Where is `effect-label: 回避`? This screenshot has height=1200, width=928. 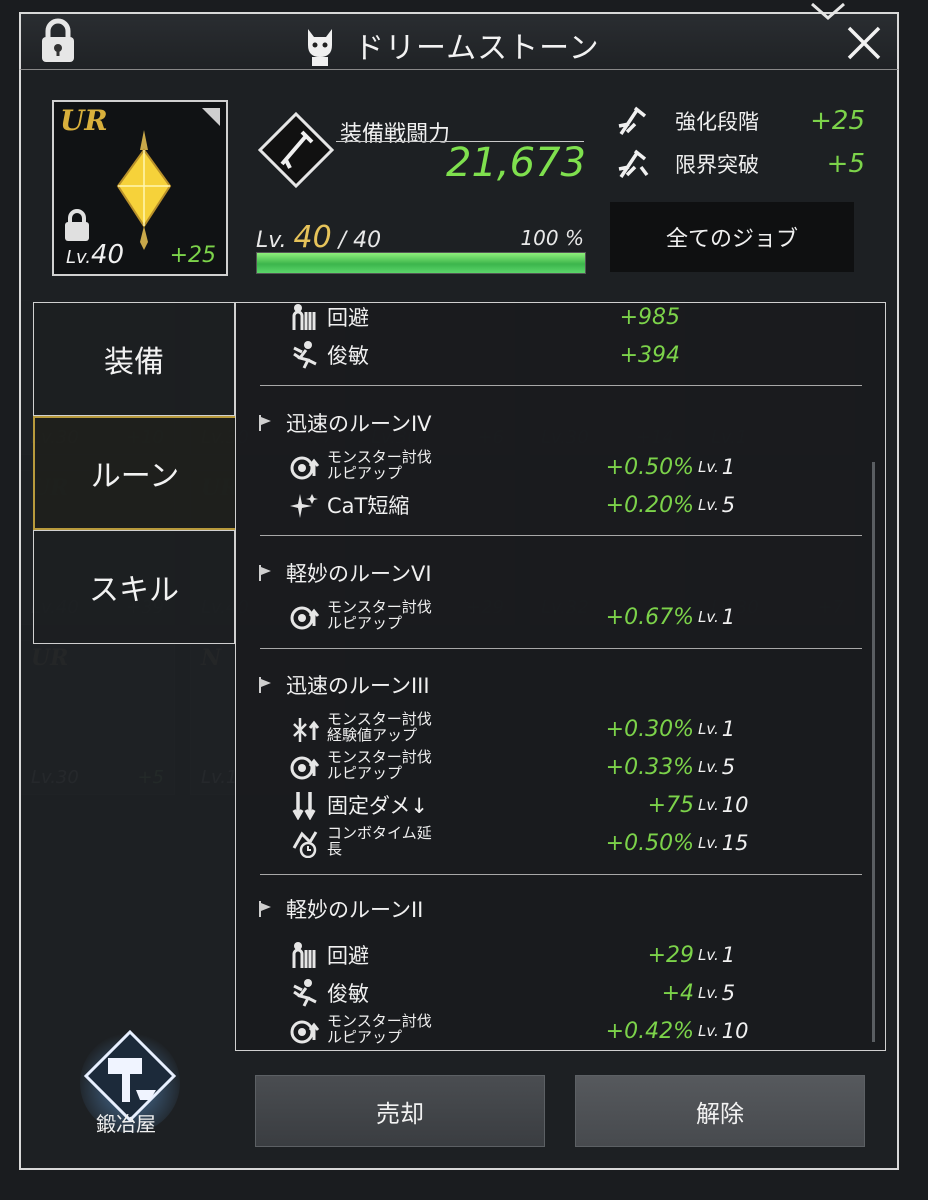
effect-label: 回避 is located at coordinates (348, 956).